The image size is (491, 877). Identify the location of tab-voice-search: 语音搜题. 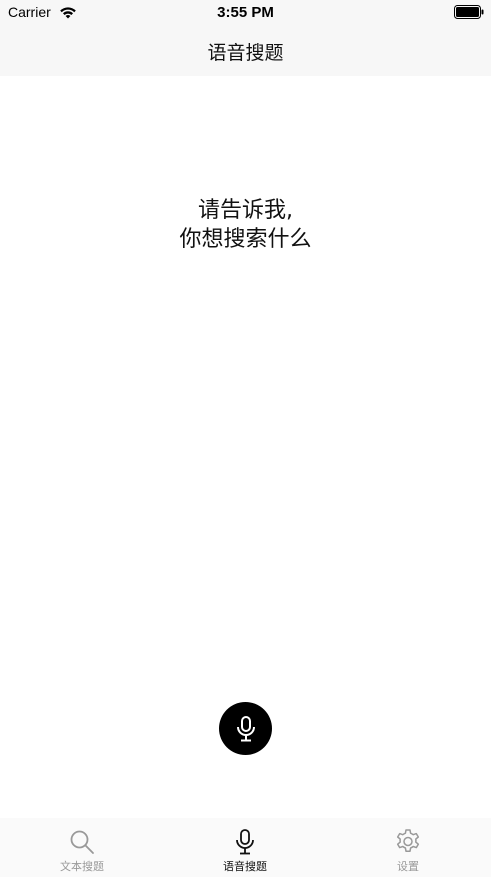
(245, 851).